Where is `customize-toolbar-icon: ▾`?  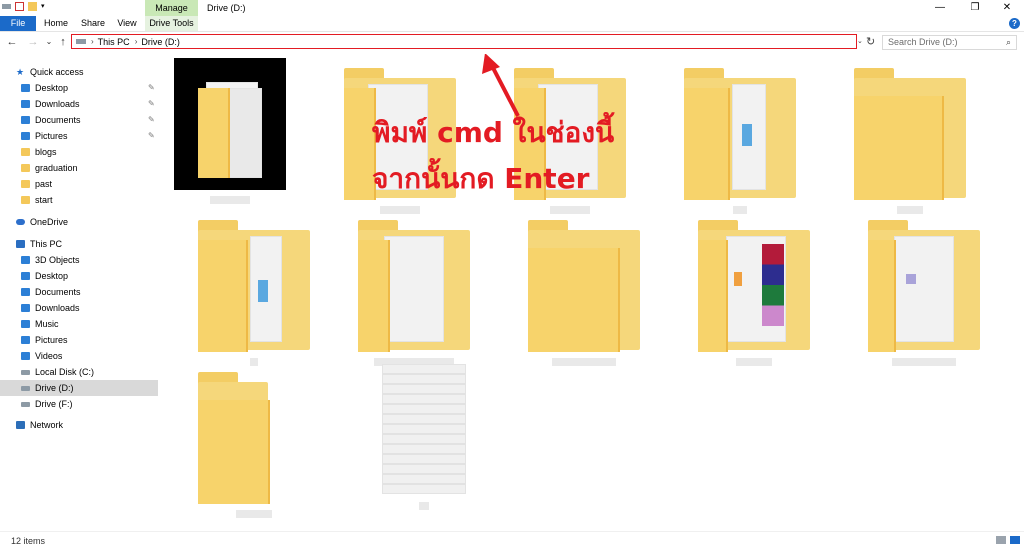
customize-toolbar-icon: ▾ is located at coordinates (43, 6).